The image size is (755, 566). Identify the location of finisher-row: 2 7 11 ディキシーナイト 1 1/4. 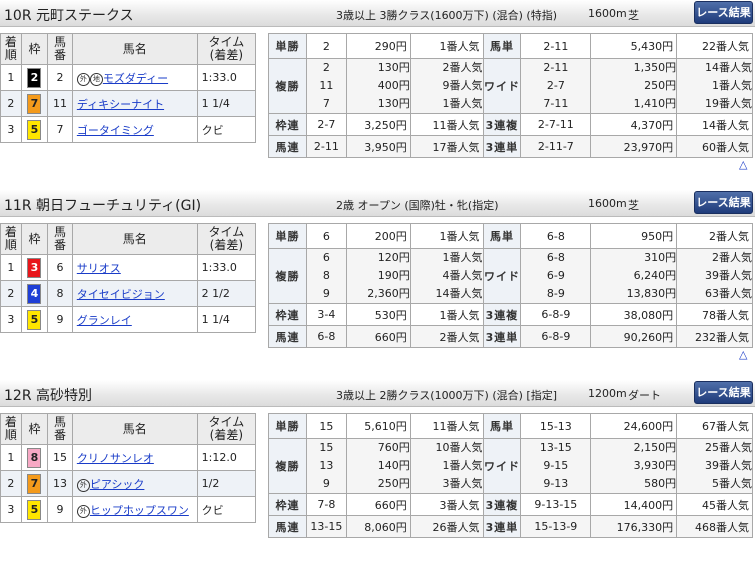
(128, 103).